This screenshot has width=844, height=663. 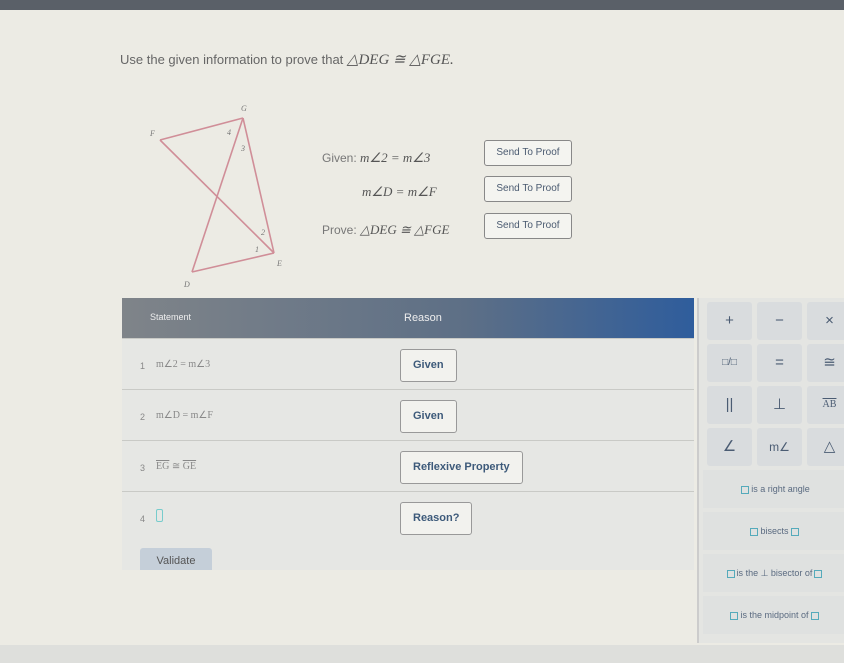 I want to click on send-to-proof-button-1: Send To Proof, so click(x=528, y=153).